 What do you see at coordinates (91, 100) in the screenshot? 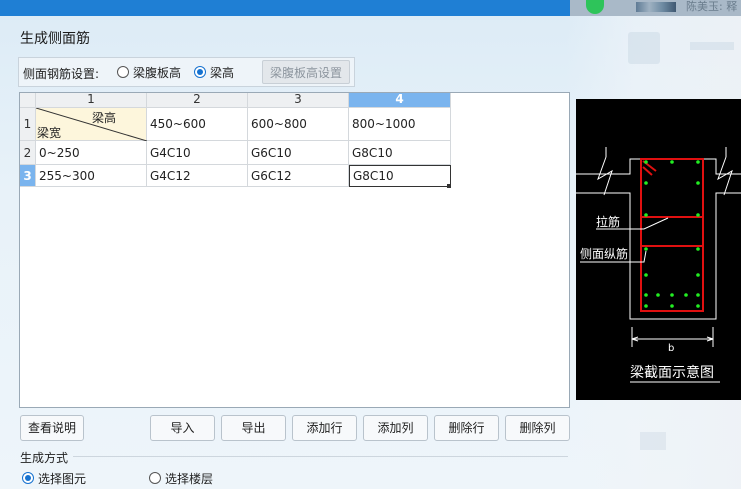
I see `column-header-1: 1` at bounding box center [91, 100].